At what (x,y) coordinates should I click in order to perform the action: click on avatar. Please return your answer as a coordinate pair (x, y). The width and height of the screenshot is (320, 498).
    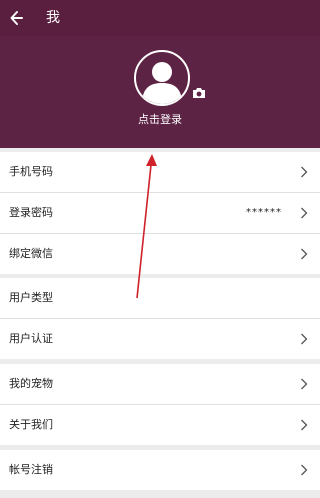
    Looking at the image, I should click on (162, 78).